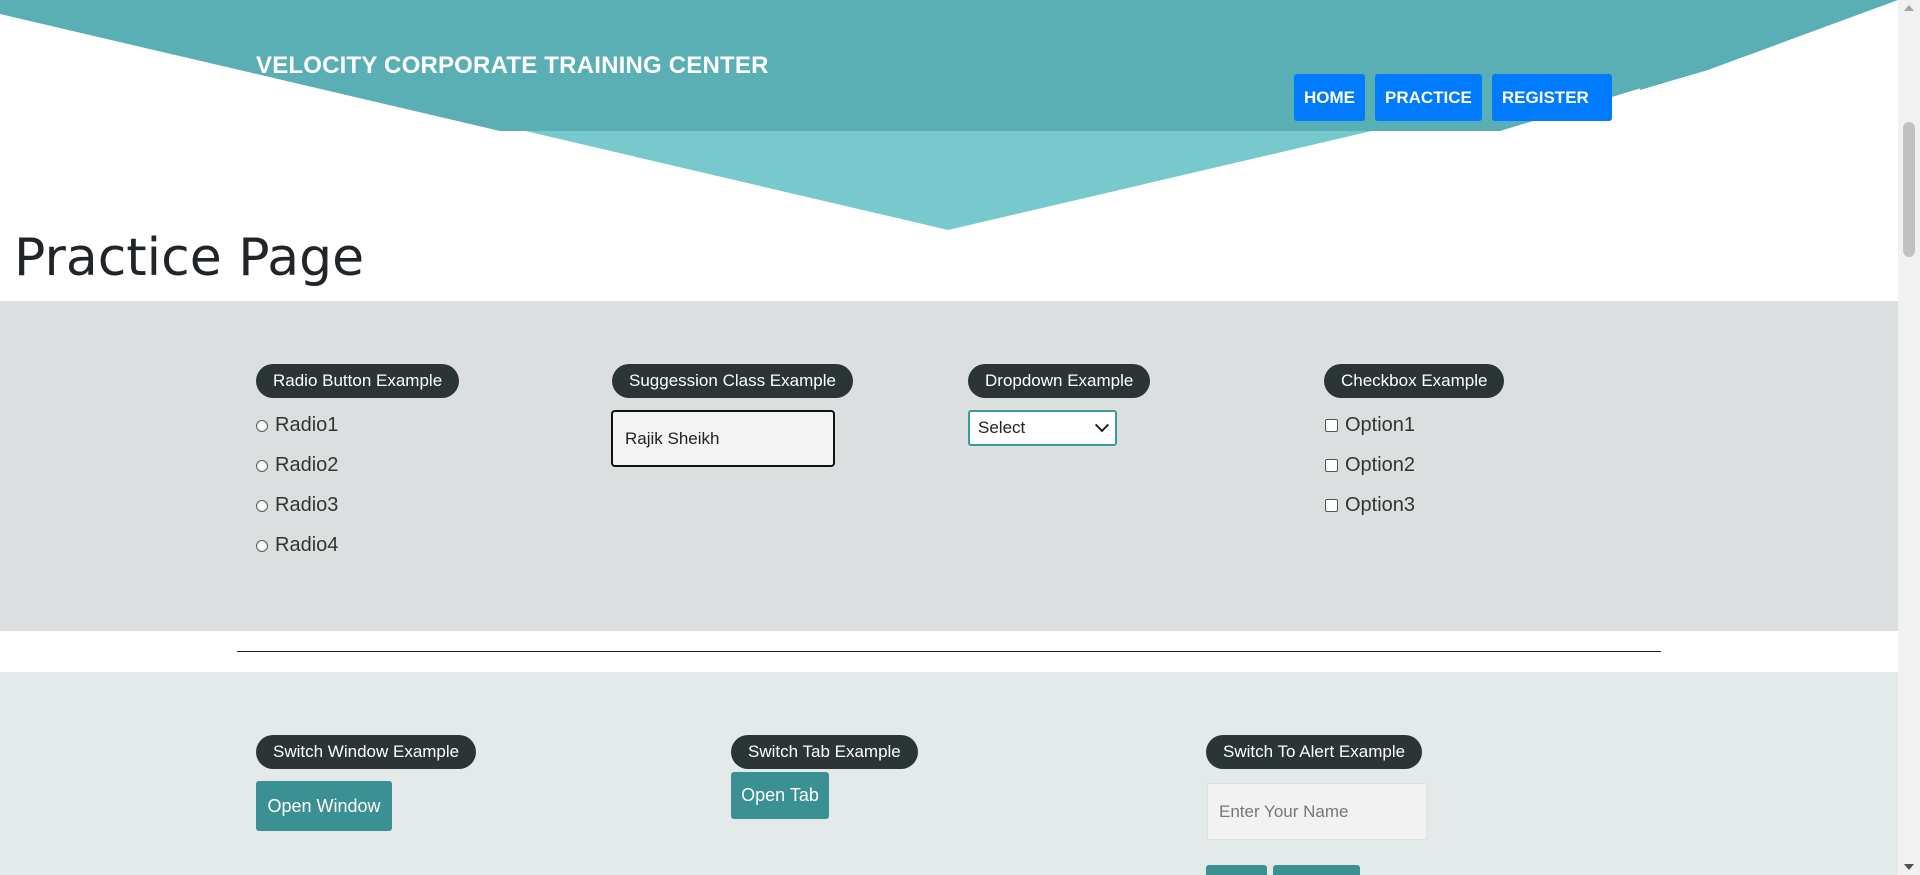 This screenshot has height=875, width=1920. Describe the element at coordinates (307, 465) in the screenshot. I see `radio-label: Radio2` at that location.